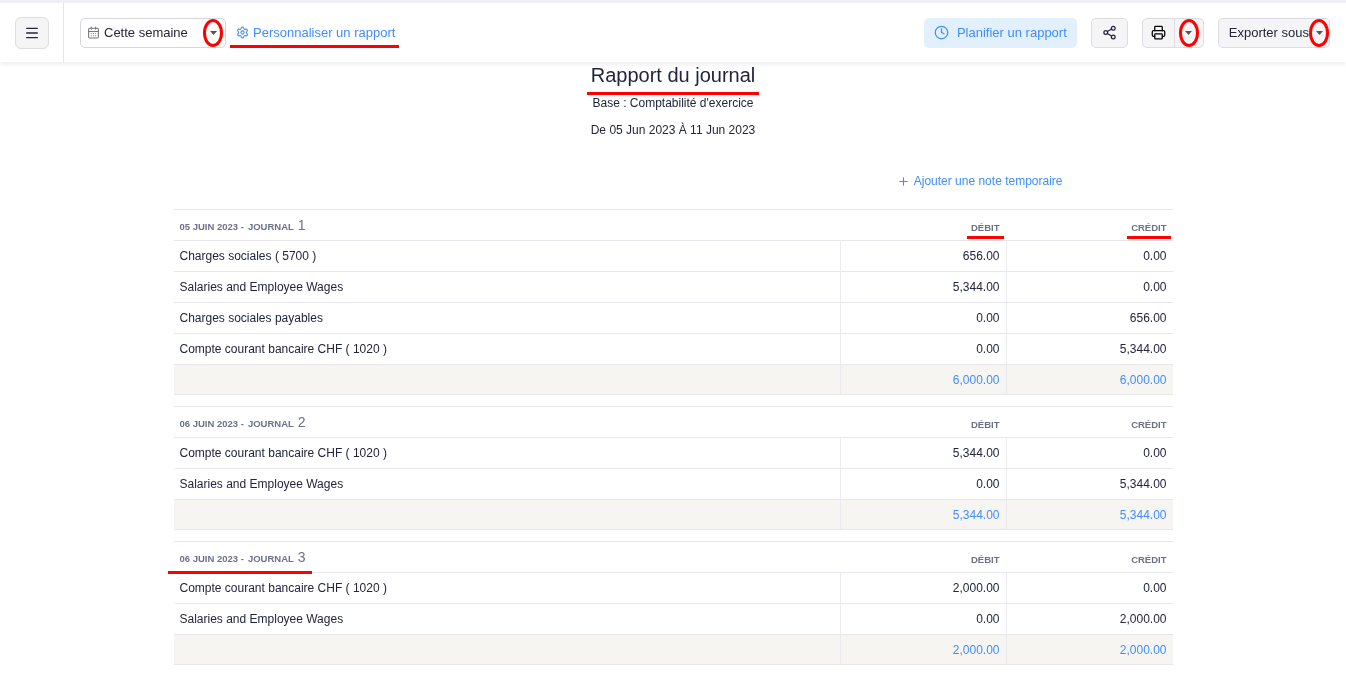 The height and width of the screenshot is (683, 1346). I want to click on journal-number: 1, so click(301, 225).